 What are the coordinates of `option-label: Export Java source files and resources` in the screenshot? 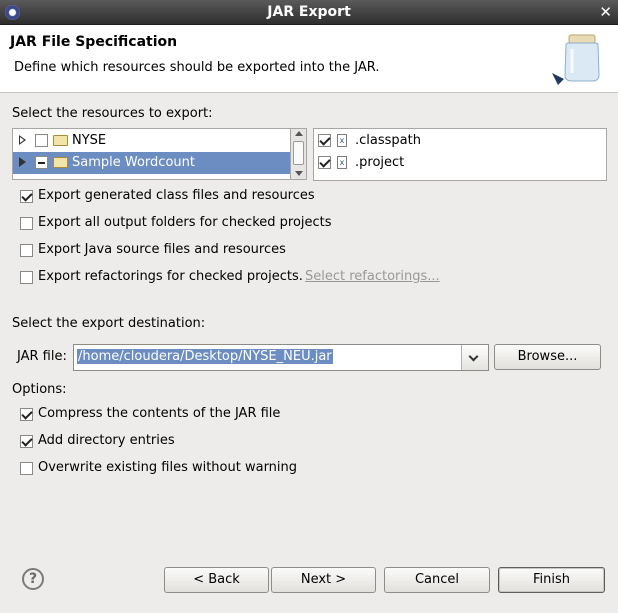 It's located at (162, 249).